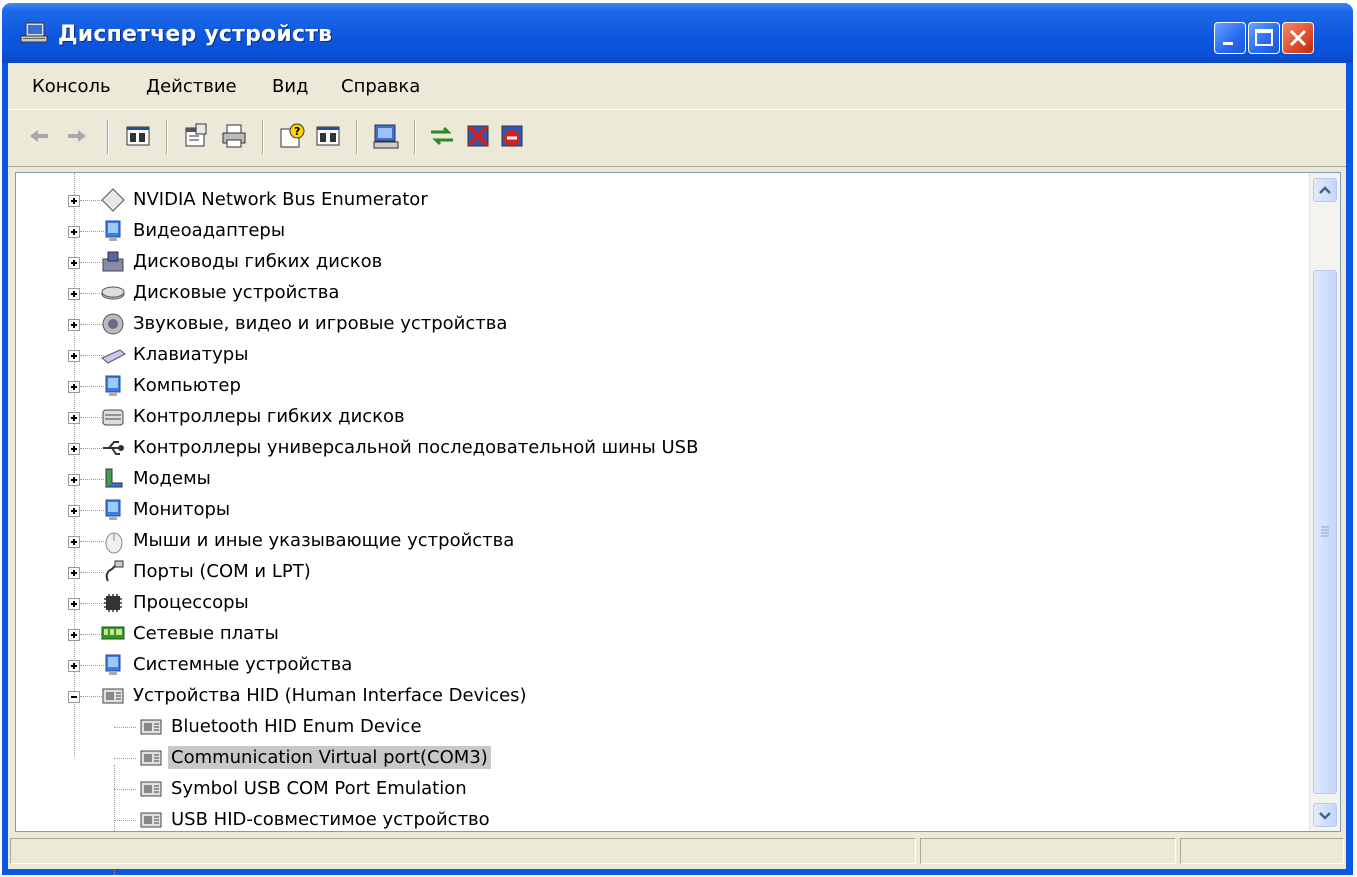 This screenshot has height=877, width=1357. Describe the element at coordinates (656, 572) in the screenshot. I see `tree-category-row: Порты (COM и LPT)` at that location.